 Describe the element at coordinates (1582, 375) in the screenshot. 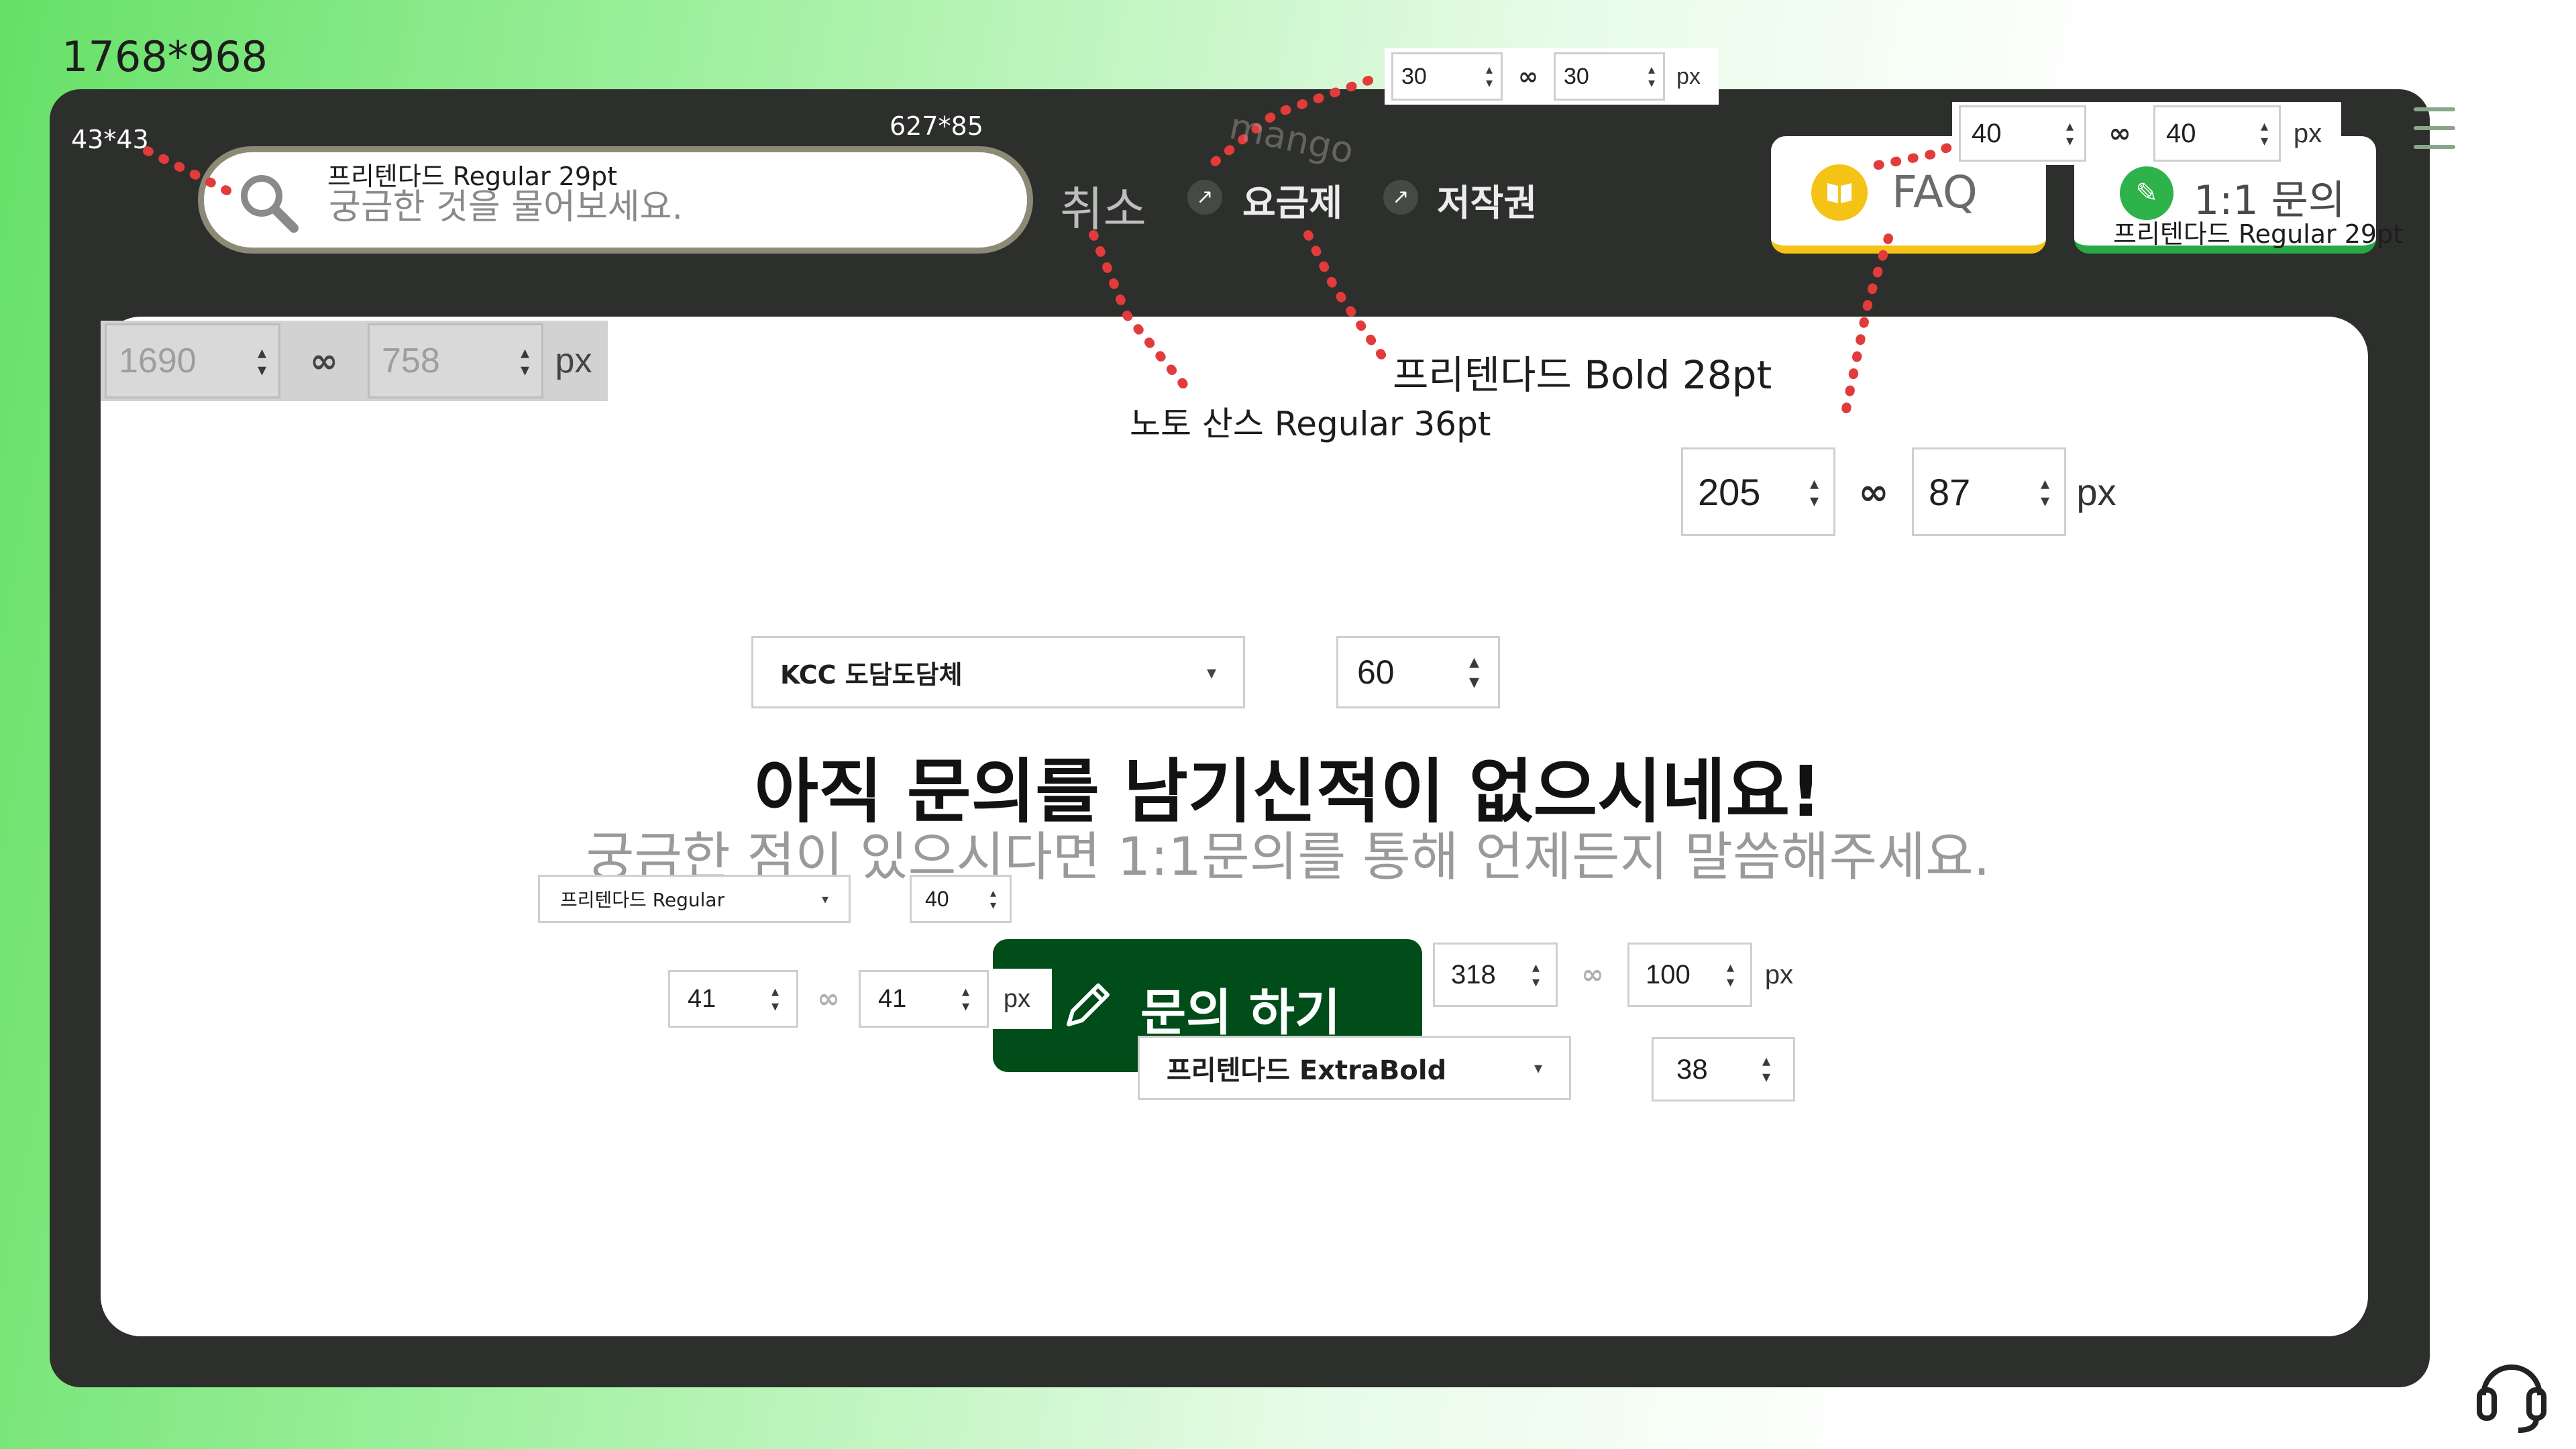

I see `nav-bold-font-label: 프리텐다드 Bold 28pt` at that location.